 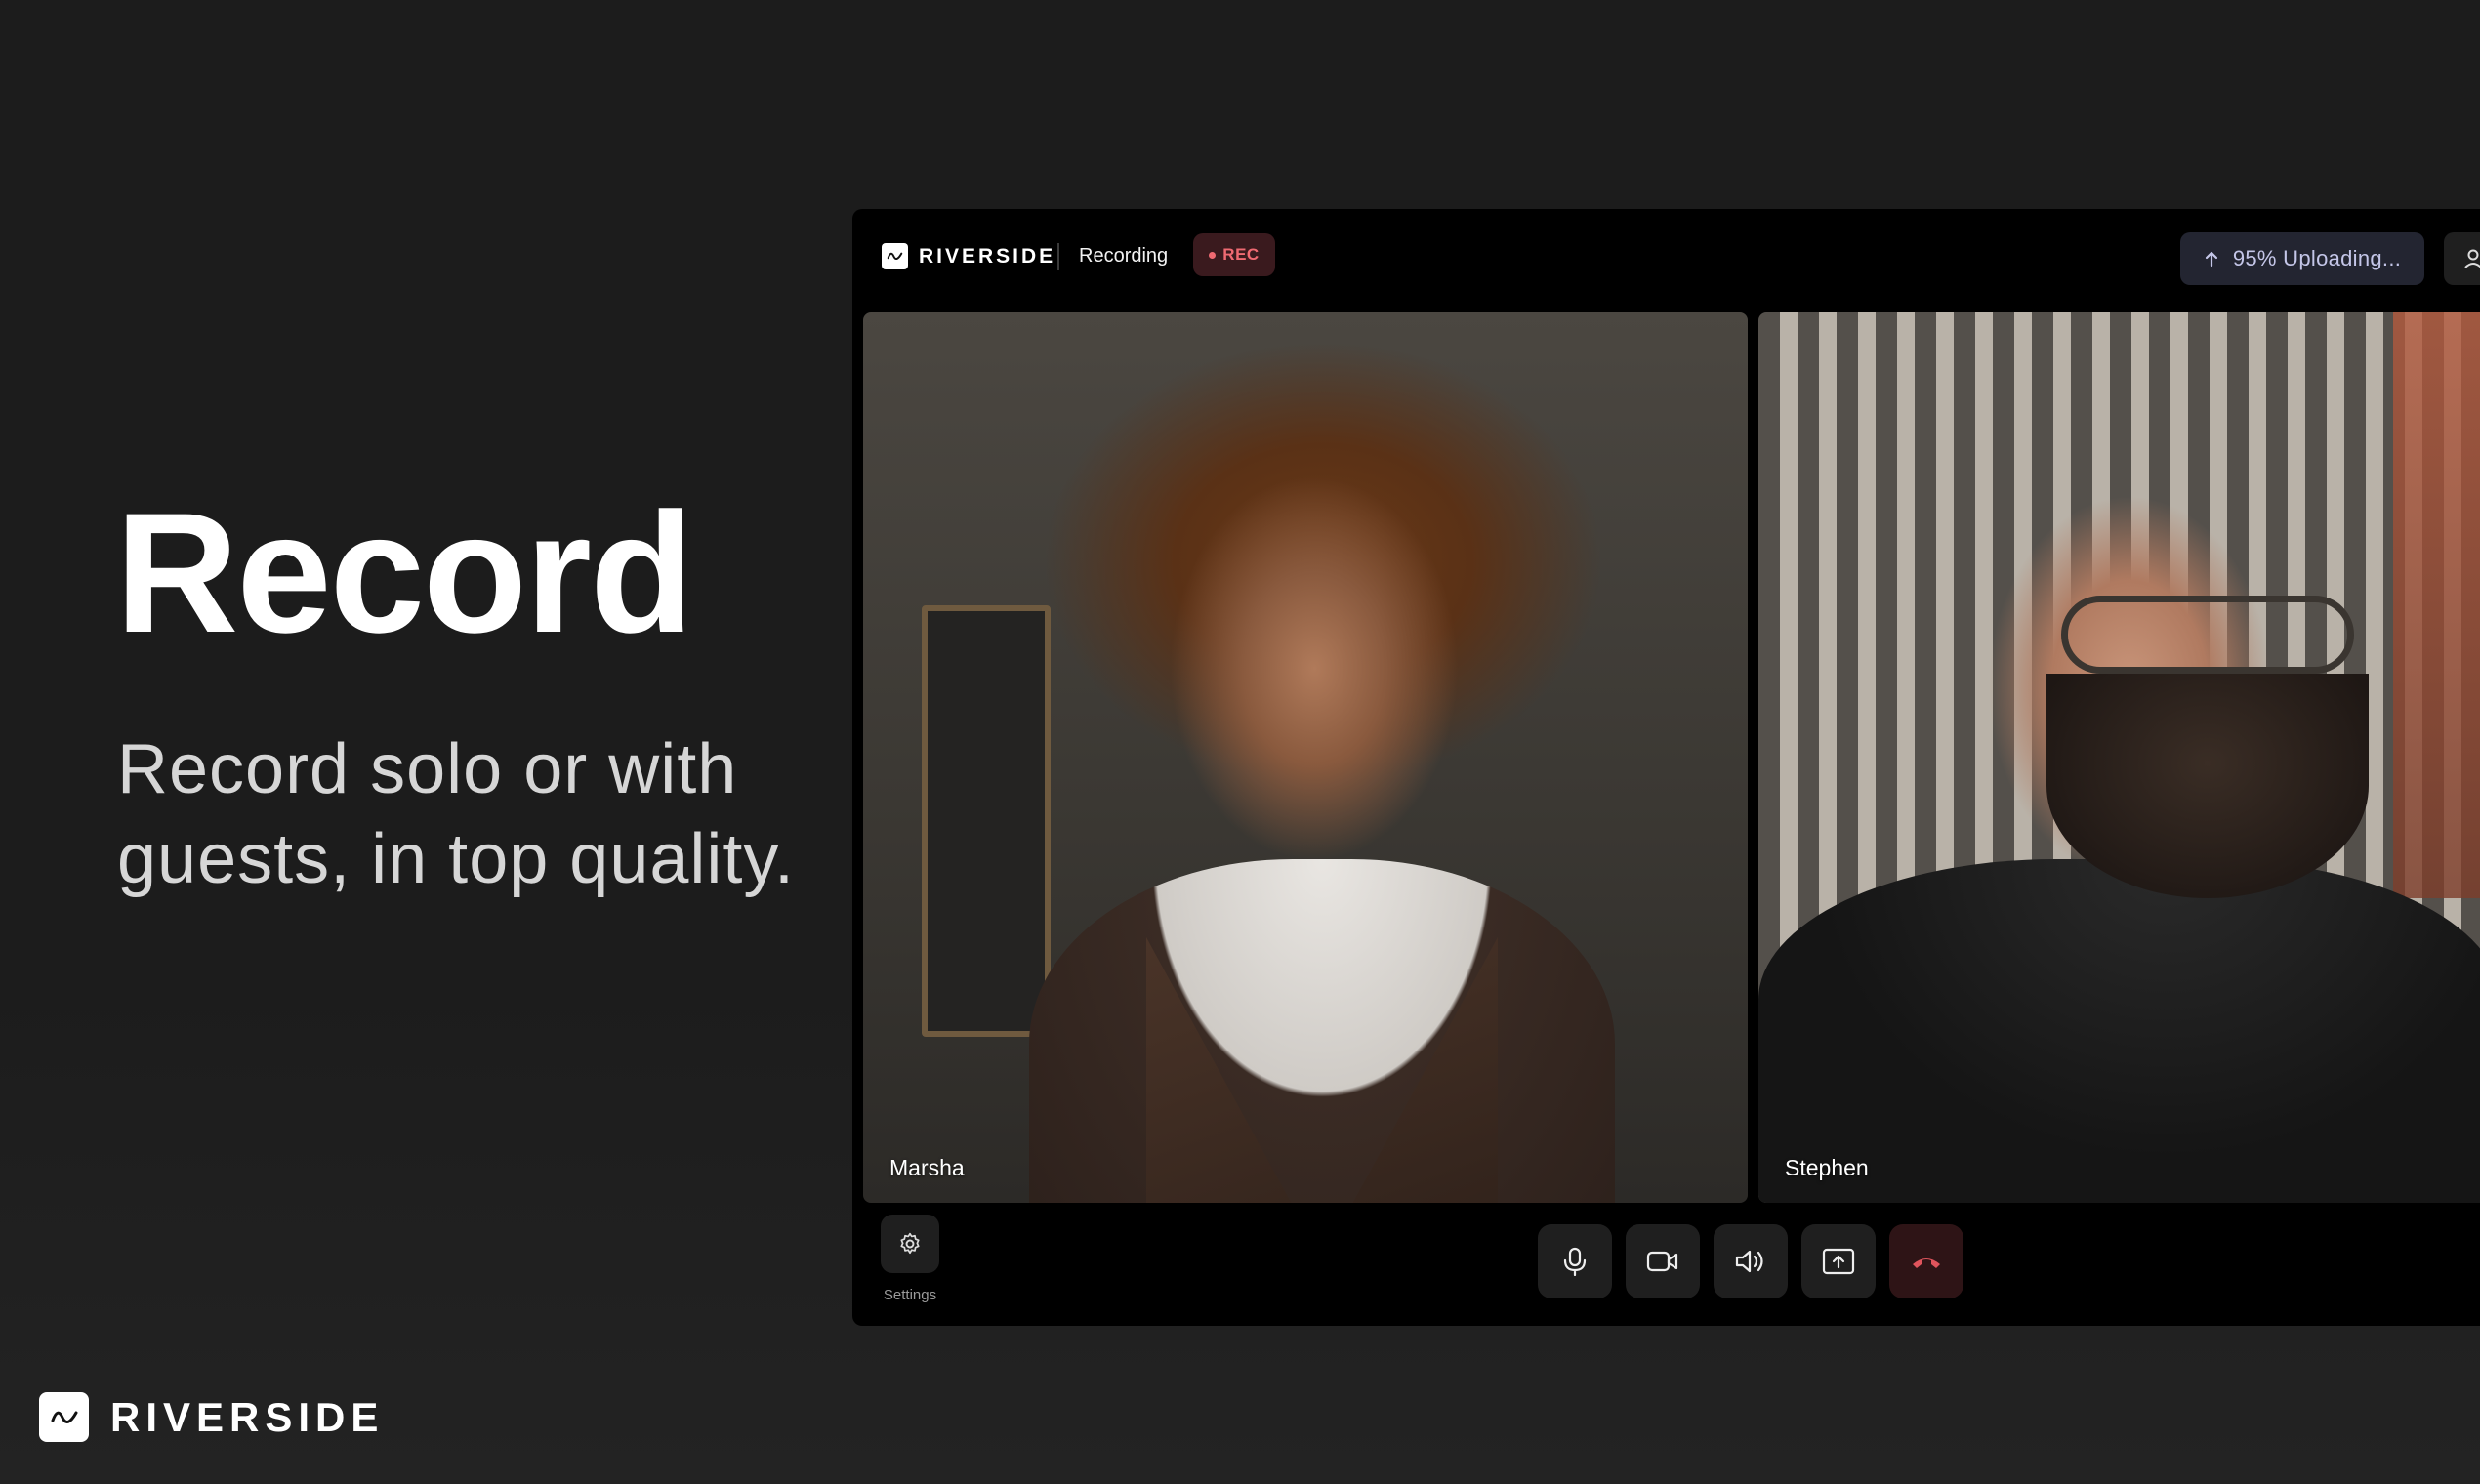 What do you see at coordinates (2437, 605) in the screenshot?
I see `background-wall` at bounding box center [2437, 605].